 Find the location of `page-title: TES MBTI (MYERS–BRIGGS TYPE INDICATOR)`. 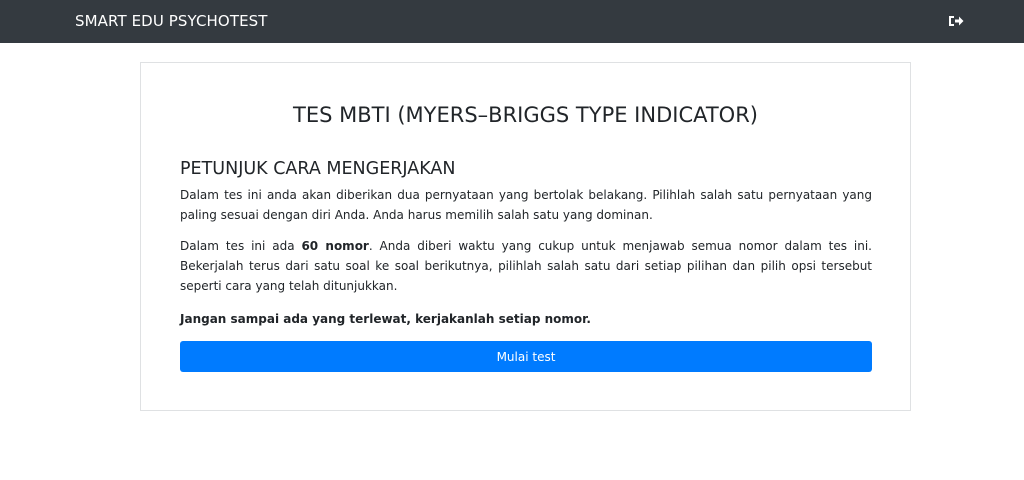

page-title: TES MBTI (MYERS–BRIGGS TYPE INDICATOR) is located at coordinates (525, 115).